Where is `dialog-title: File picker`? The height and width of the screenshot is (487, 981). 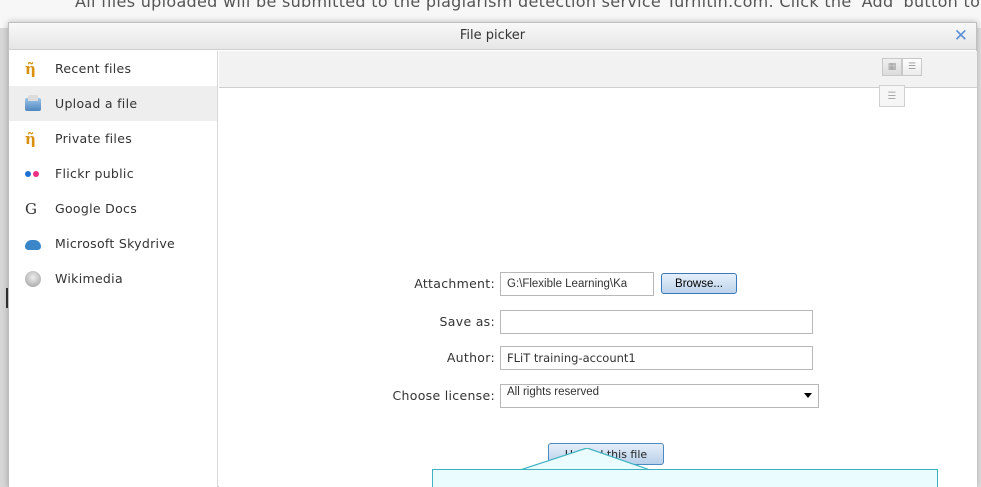 dialog-title: File picker is located at coordinates (492, 35).